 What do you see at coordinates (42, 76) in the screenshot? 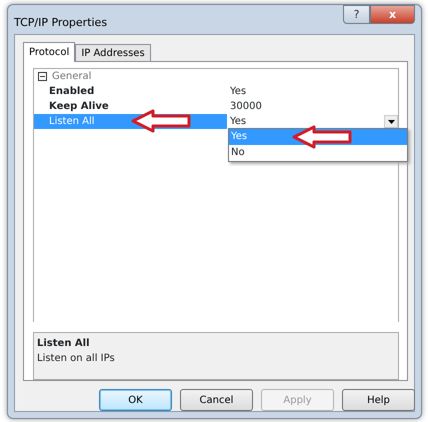
I see `collapse-icon` at bounding box center [42, 76].